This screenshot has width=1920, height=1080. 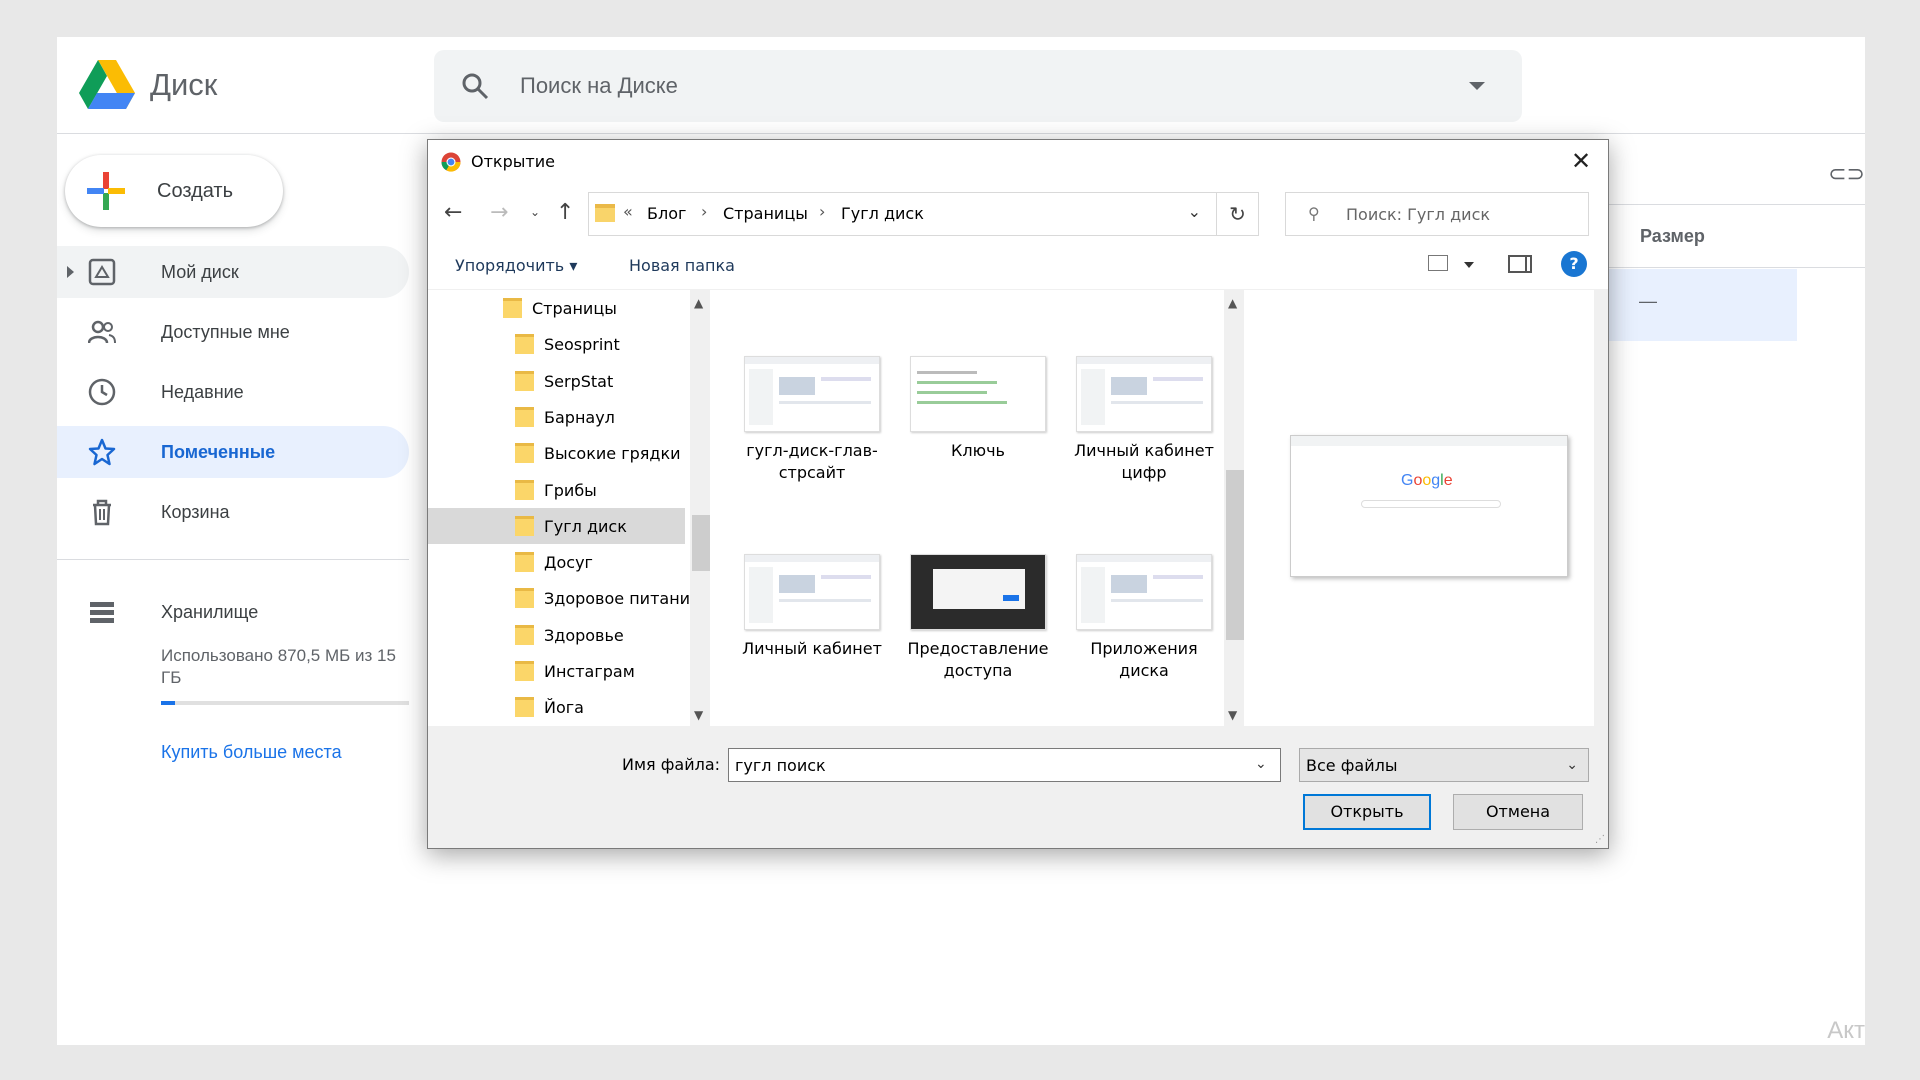 I want to click on preview-pane-icon, so click(x=1520, y=264).